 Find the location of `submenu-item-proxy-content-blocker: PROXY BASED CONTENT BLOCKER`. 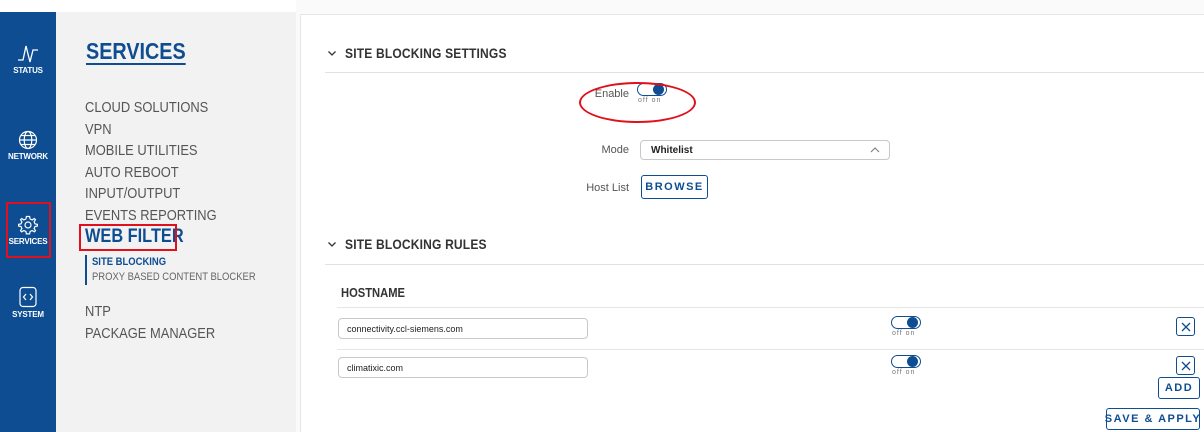

submenu-item-proxy-content-blocker: PROXY BASED CONTENT BLOCKER is located at coordinates (174, 277).